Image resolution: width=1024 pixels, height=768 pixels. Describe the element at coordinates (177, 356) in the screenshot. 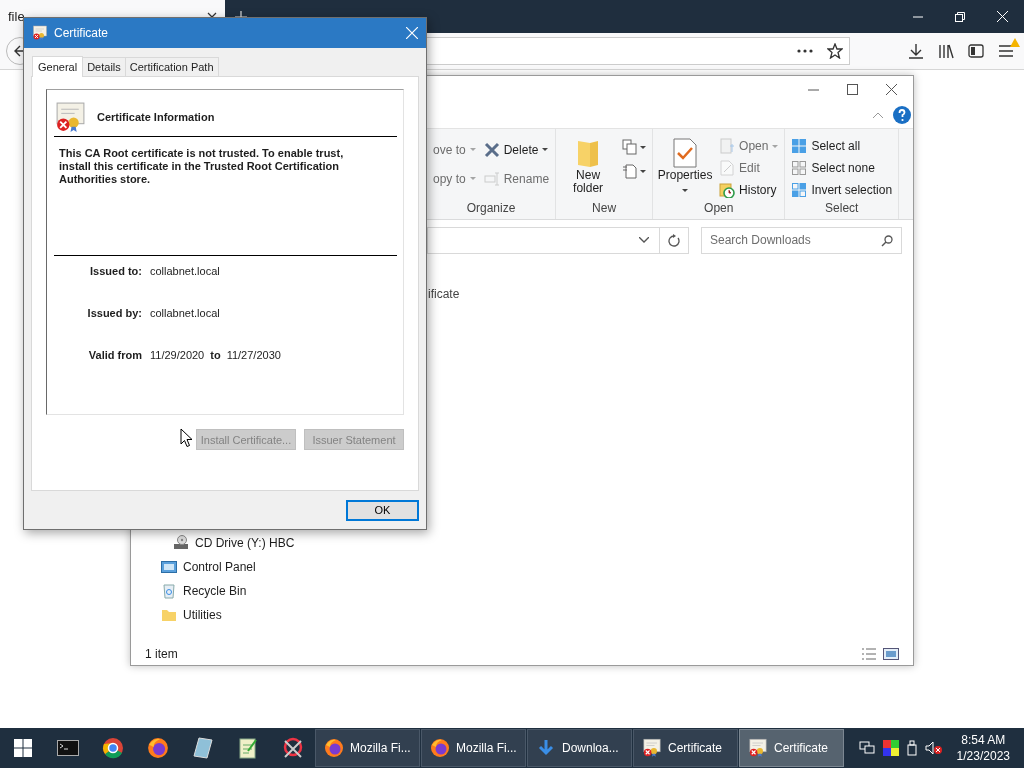

I see `date-value: 11/29/2020` at that location.